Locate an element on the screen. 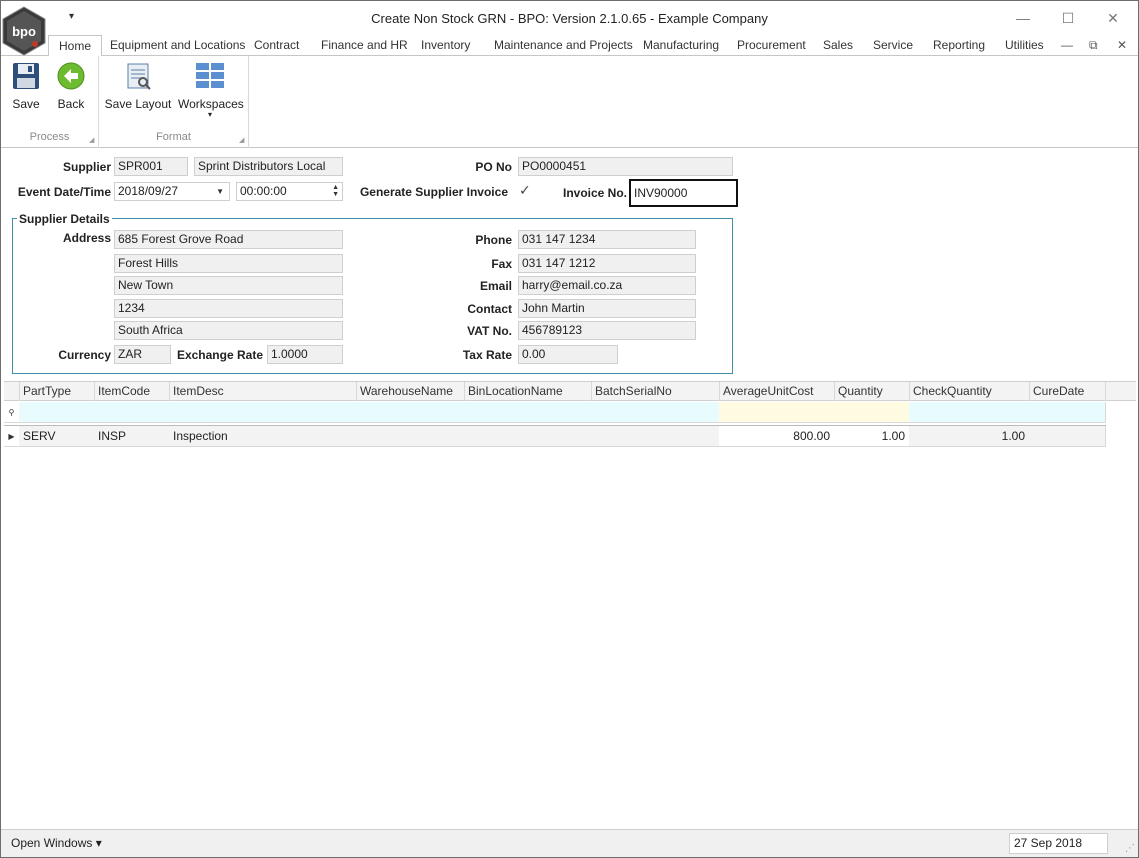 The image size is (1139, 858). event-date-picker: 2018/09/27 ▼ is located at coordinates (172, 191).